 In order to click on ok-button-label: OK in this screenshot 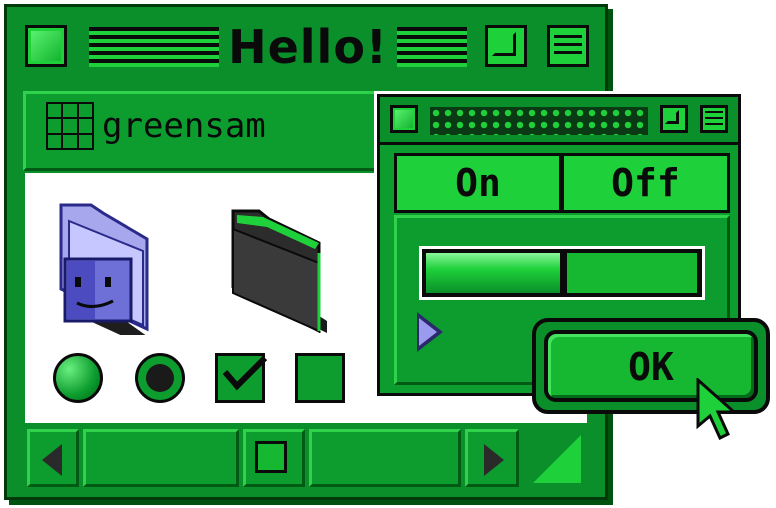, I will do `click(651, 367)`.